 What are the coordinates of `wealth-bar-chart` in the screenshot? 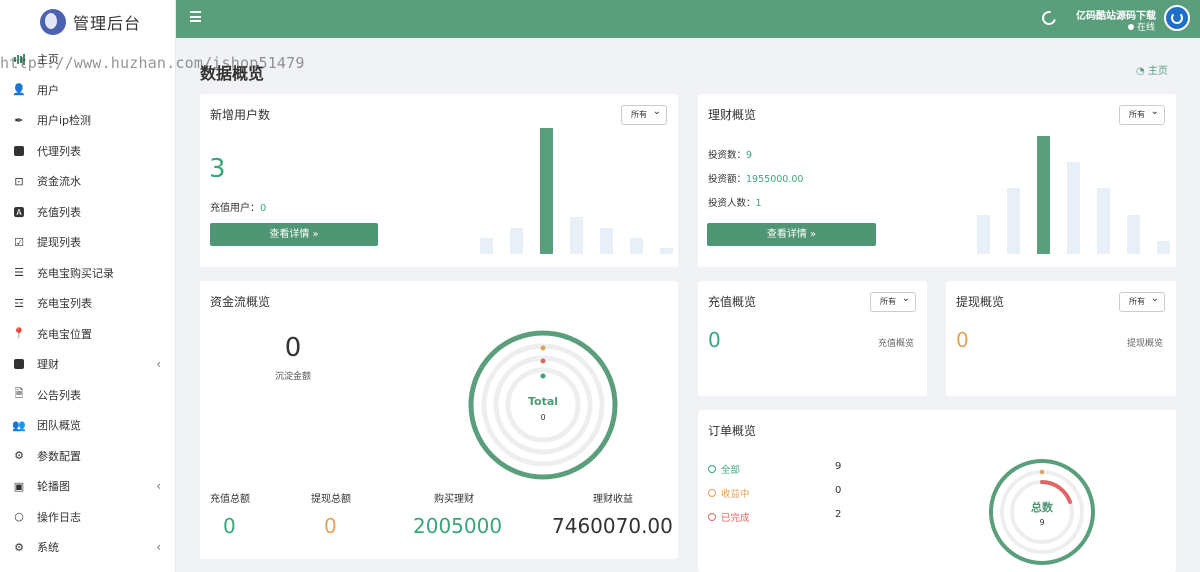 It's located at (1076, 195).